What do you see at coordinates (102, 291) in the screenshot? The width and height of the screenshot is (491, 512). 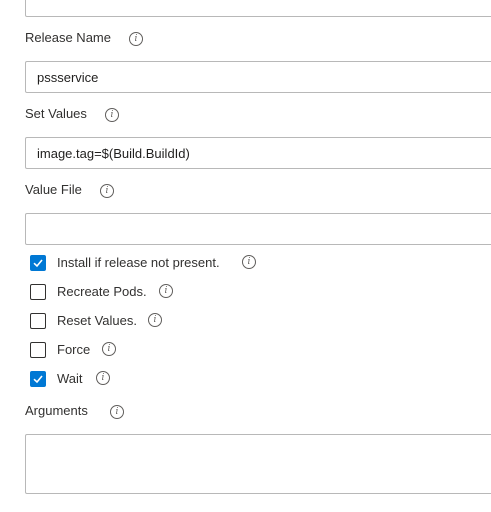 I see `recreate-pods-label: Recreate Pods.` at bounding box center [102, 291].